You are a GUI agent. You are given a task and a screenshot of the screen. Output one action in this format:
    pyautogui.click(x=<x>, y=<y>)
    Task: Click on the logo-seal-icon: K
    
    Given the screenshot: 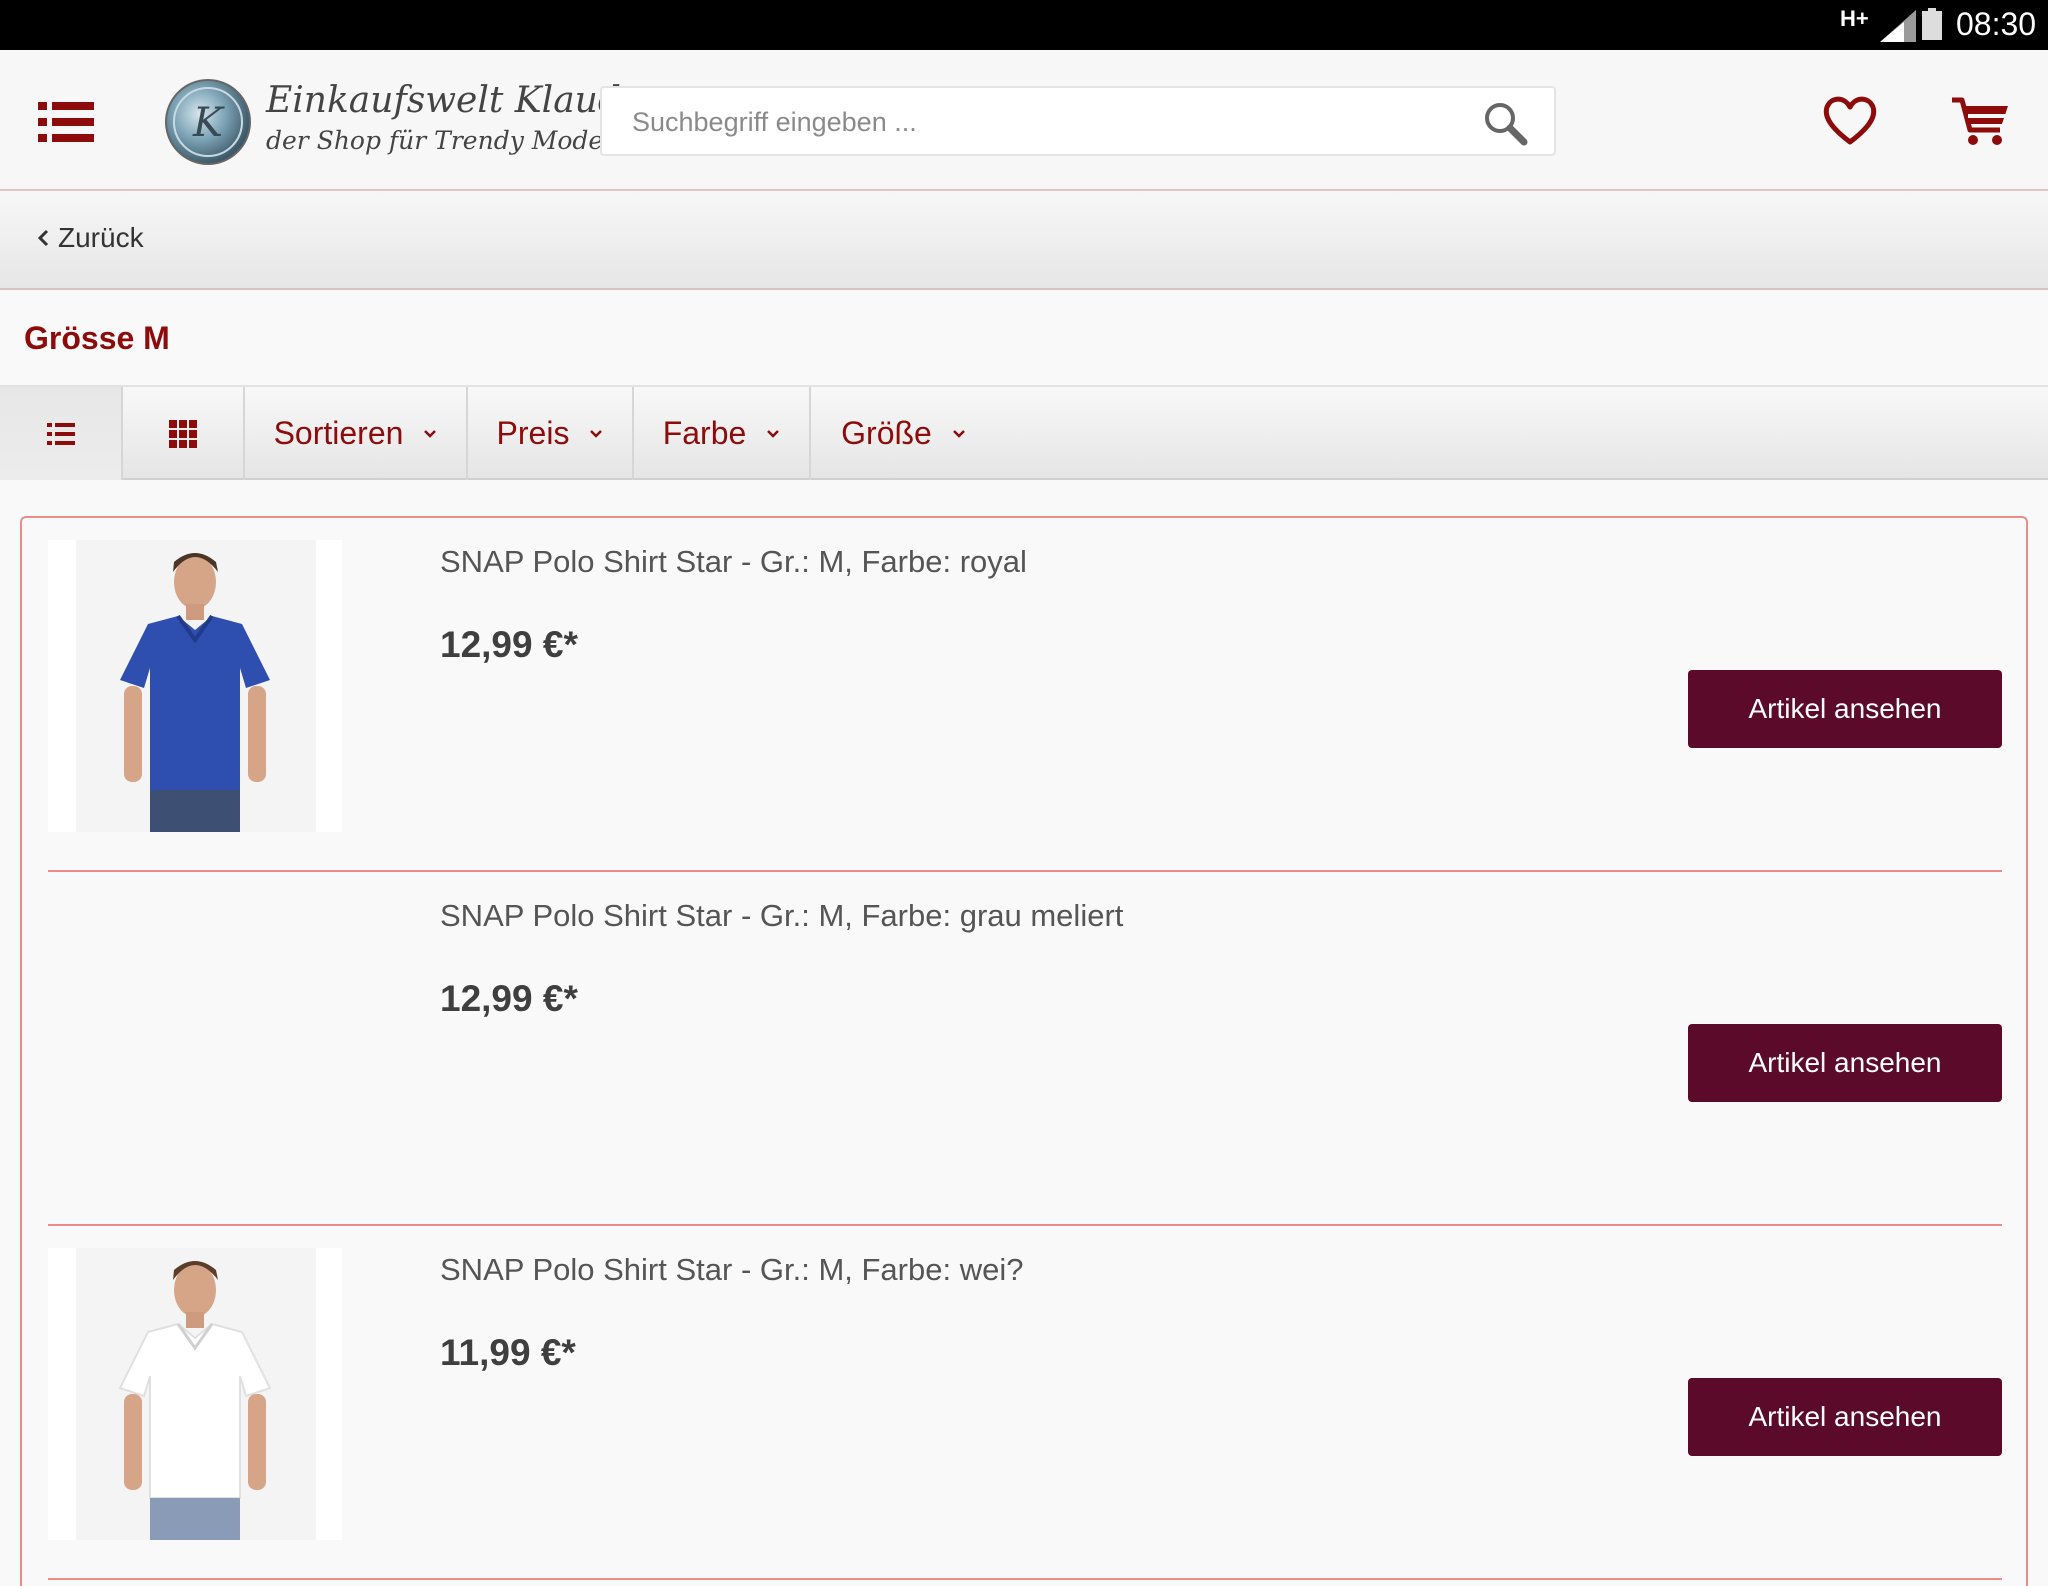 What is the action you would take?
    pyautogui.click(x=208, y=122)
    